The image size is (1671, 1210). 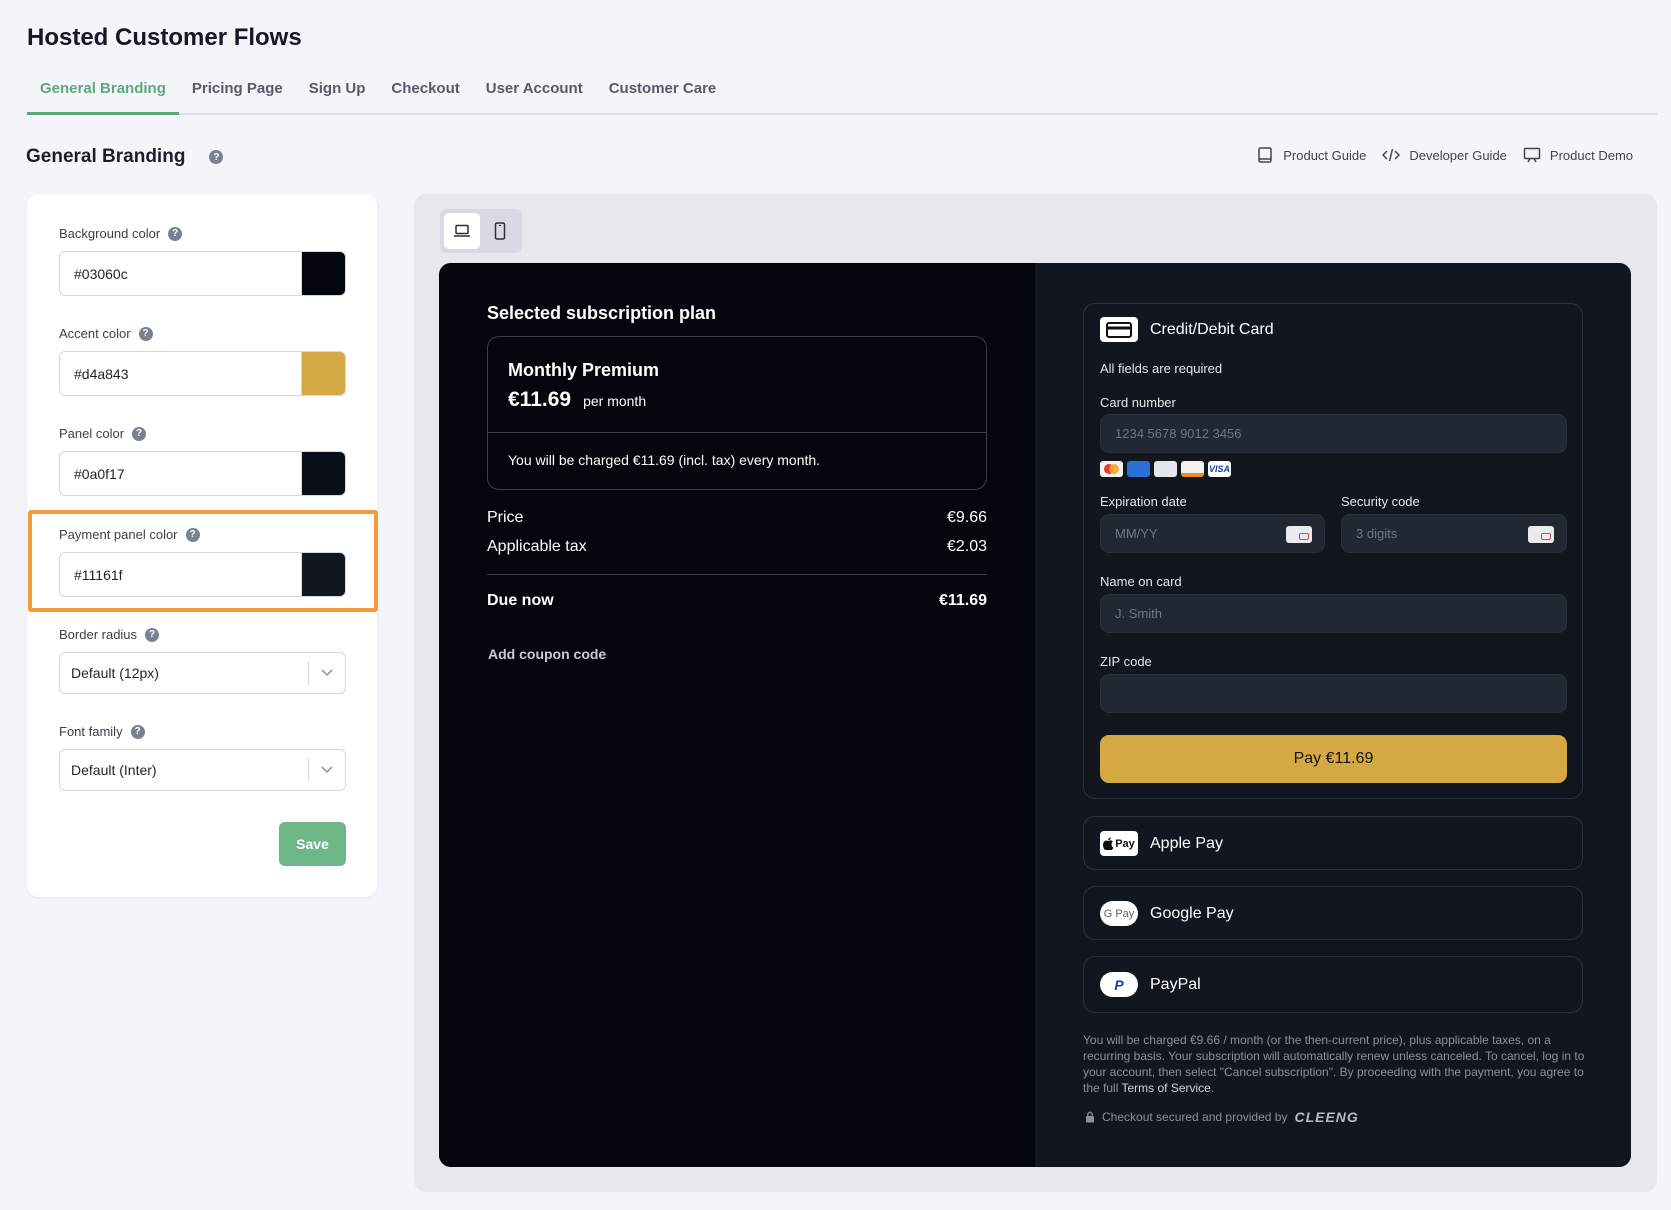 What do you see at coordinates (1454, 533) in the screenshot?
I see `security-code-input: 3 digits` at bounding box center [1454, 533].